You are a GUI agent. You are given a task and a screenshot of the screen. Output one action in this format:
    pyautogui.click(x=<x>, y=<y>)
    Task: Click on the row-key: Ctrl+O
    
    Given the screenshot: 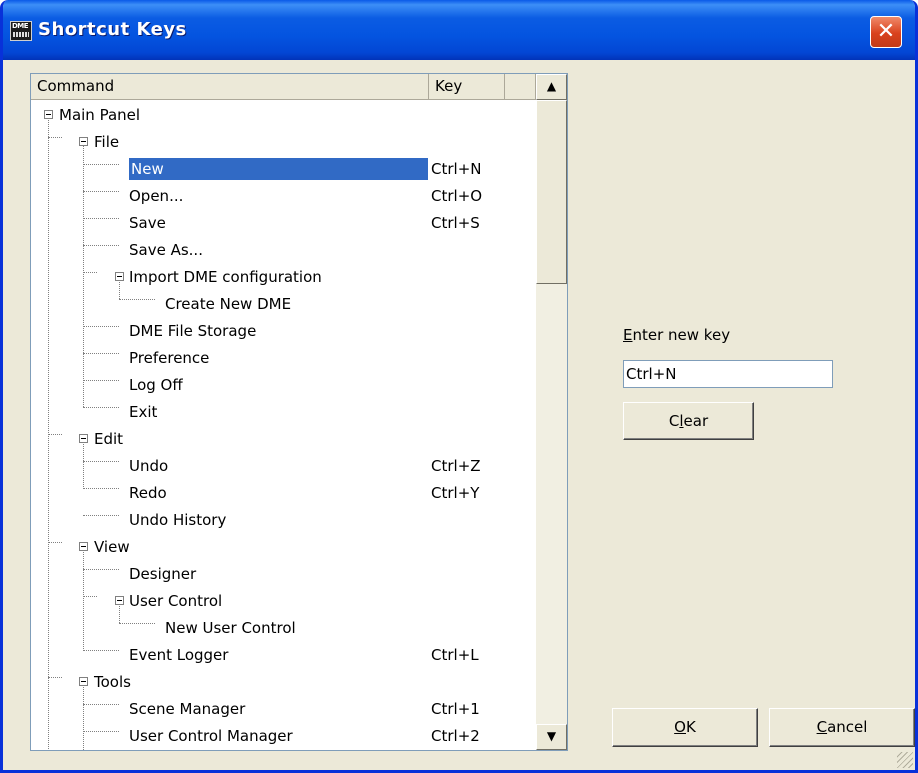 What is the action you would take?
    pyautogui.click(x=457, y=196)
    